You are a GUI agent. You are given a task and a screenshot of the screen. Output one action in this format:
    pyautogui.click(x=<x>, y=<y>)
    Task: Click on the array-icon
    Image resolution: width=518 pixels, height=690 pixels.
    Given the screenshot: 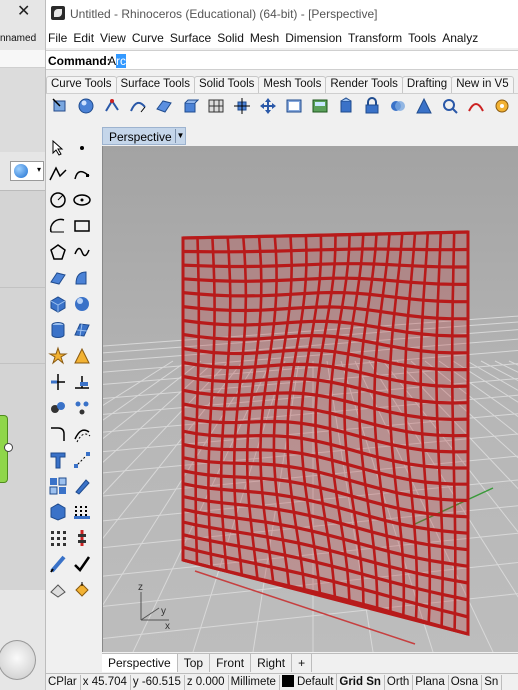 What is the action you would take?
    pyautogui.click(x=82, y=408)
    